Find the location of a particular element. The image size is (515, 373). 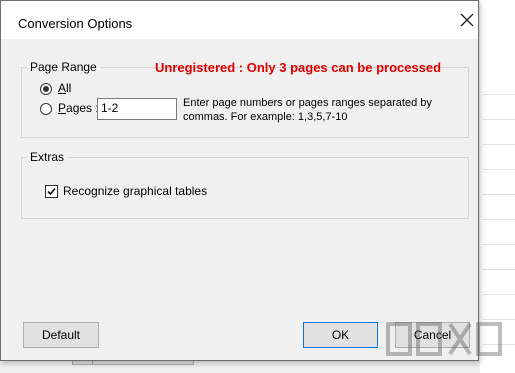

pages-radio is located at coordinates (46, 109).